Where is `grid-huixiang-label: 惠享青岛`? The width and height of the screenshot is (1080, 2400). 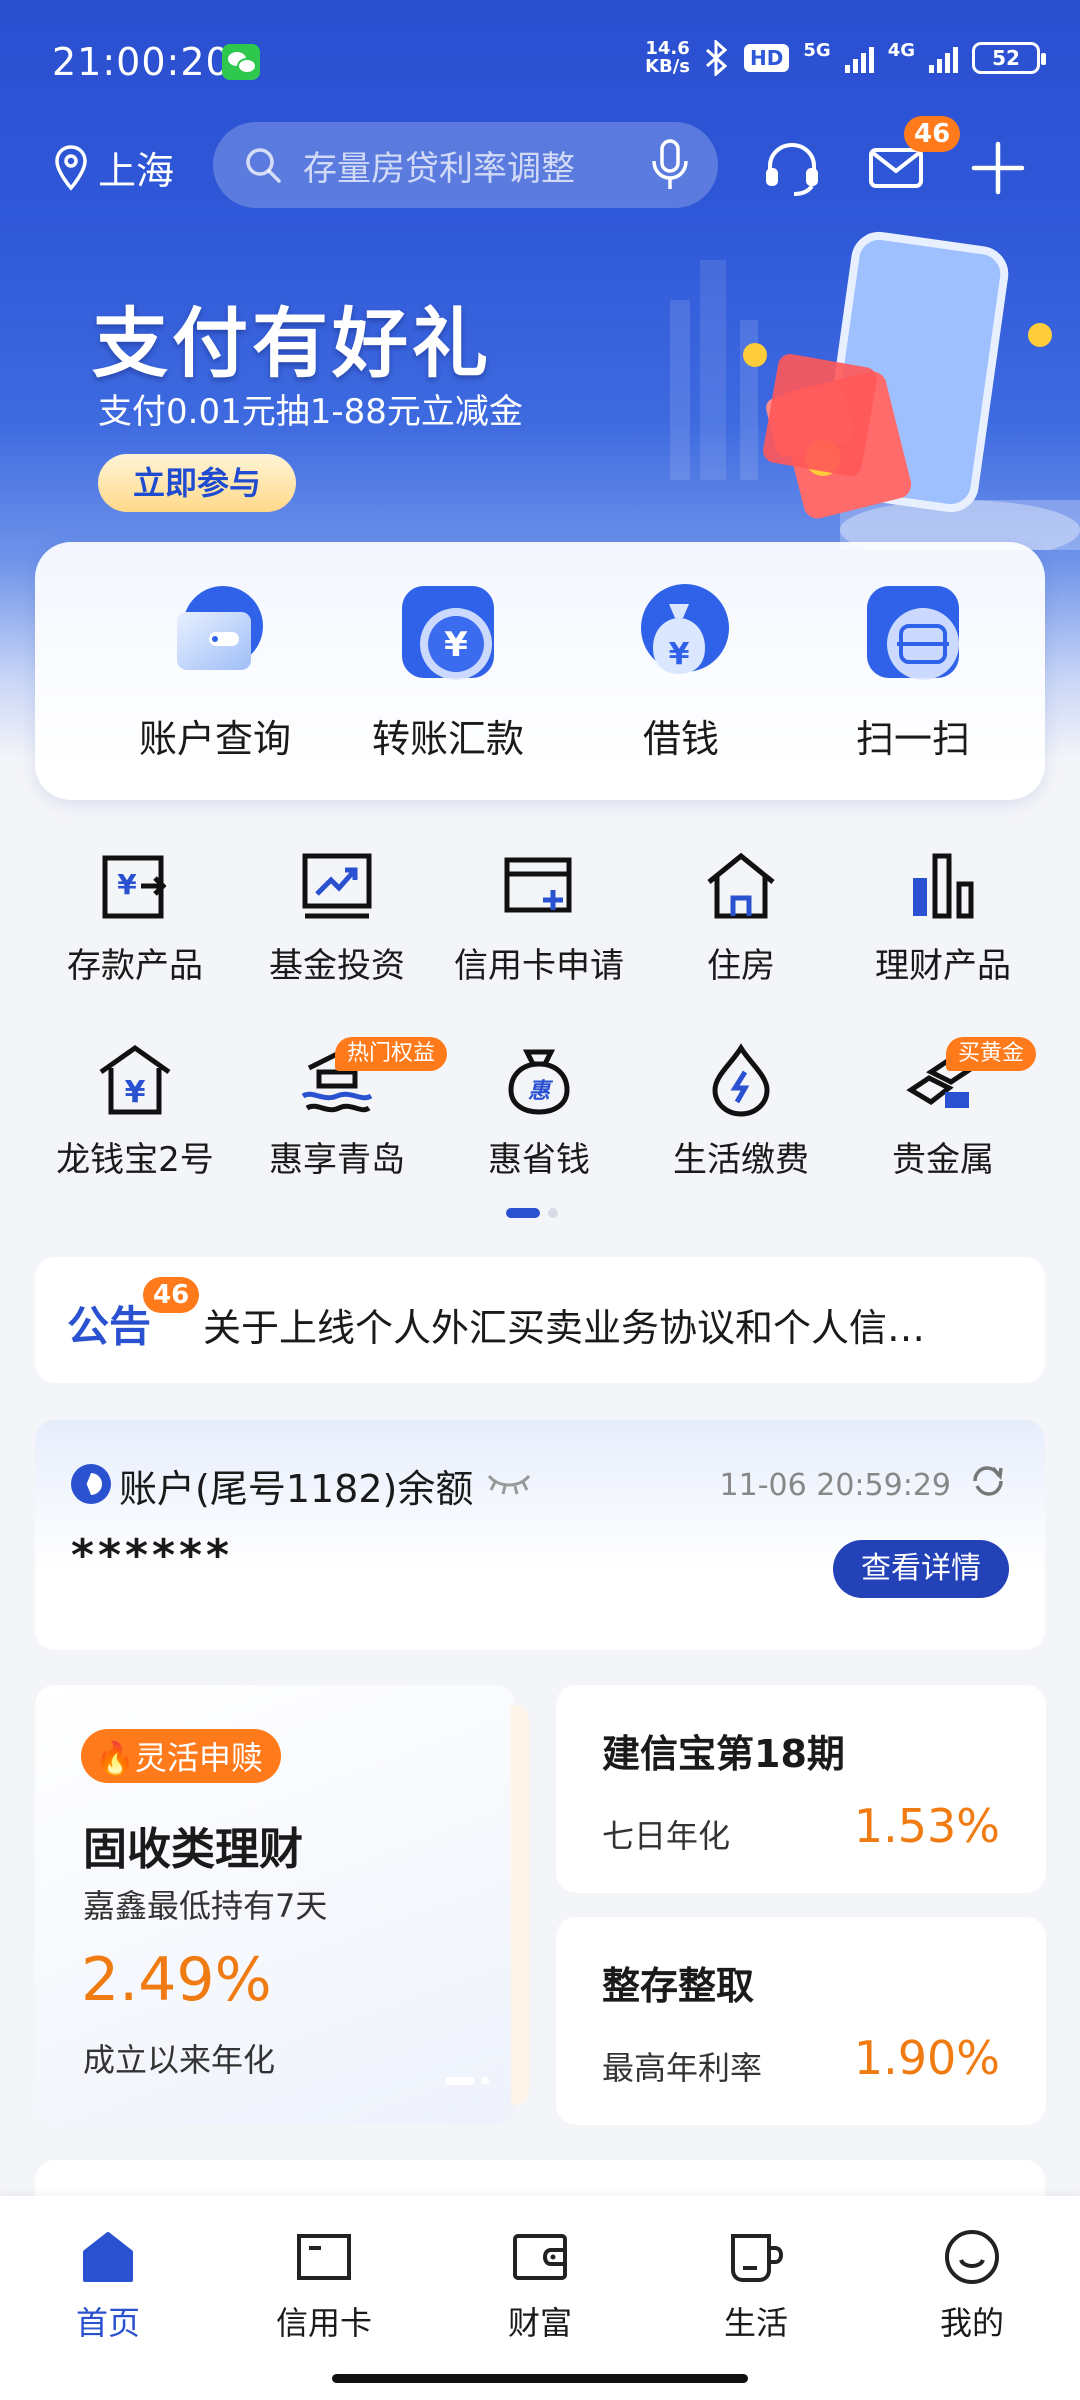
grid-huixiang-label: 惠享青岛 is located at coordinates (337, 1160).